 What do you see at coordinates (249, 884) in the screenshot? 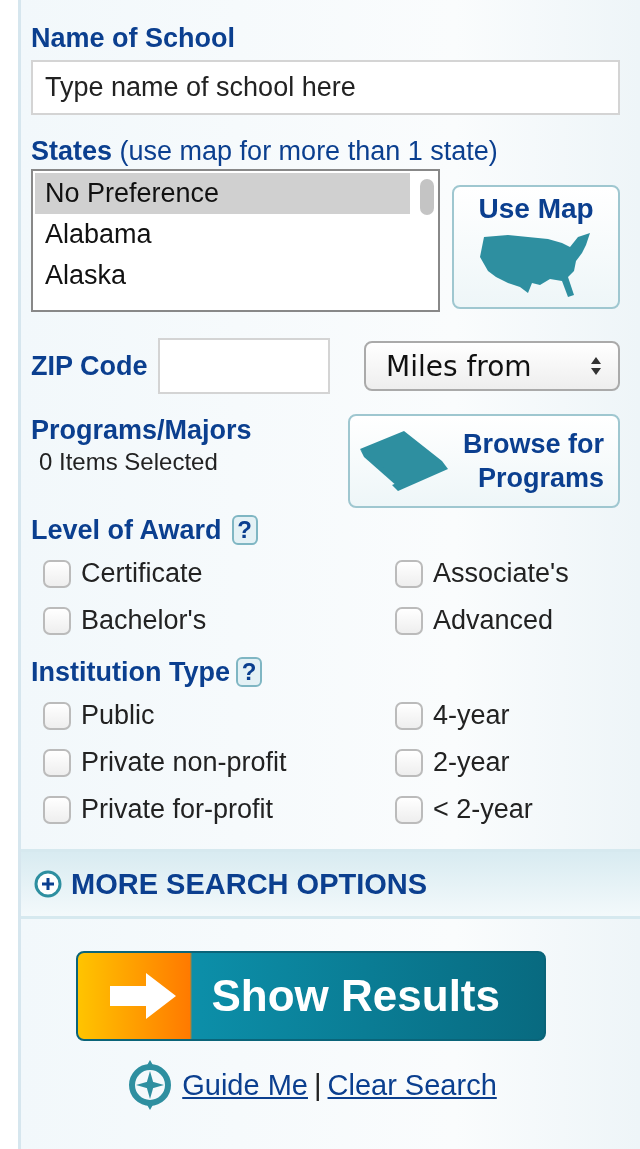
I see `more-options-toggle: MORE SEARCH OPTIONS` at bounding box center [249, 884].